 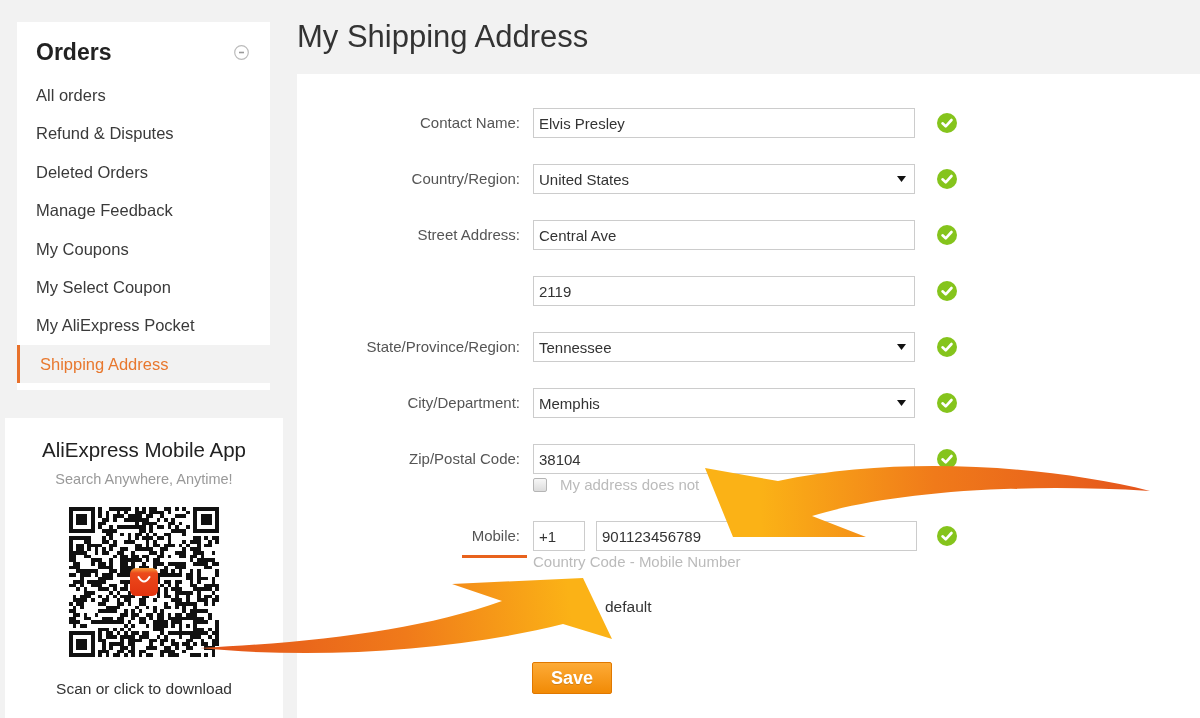 I want to click on text-field: 38104, so click(x=724, y=459).